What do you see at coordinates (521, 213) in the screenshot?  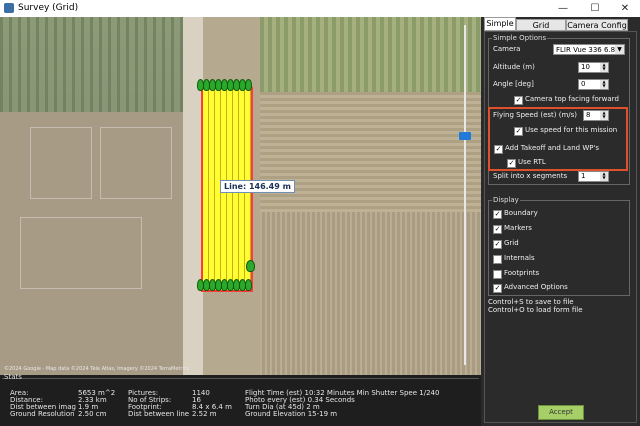 I see `boundary-label: Boundary` at bounding box center [521, 213].